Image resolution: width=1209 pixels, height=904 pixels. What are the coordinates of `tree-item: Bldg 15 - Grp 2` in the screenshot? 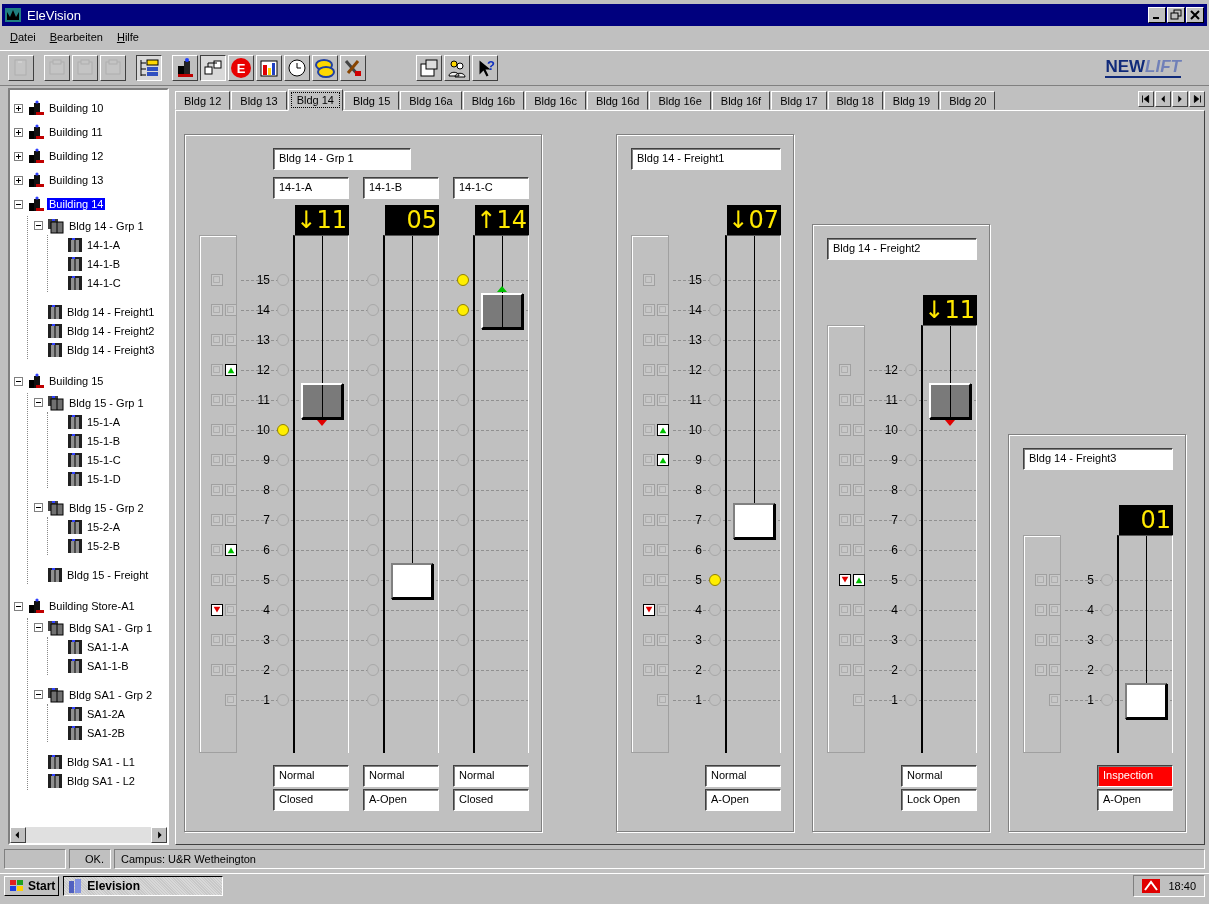 It's located at (106, 507).